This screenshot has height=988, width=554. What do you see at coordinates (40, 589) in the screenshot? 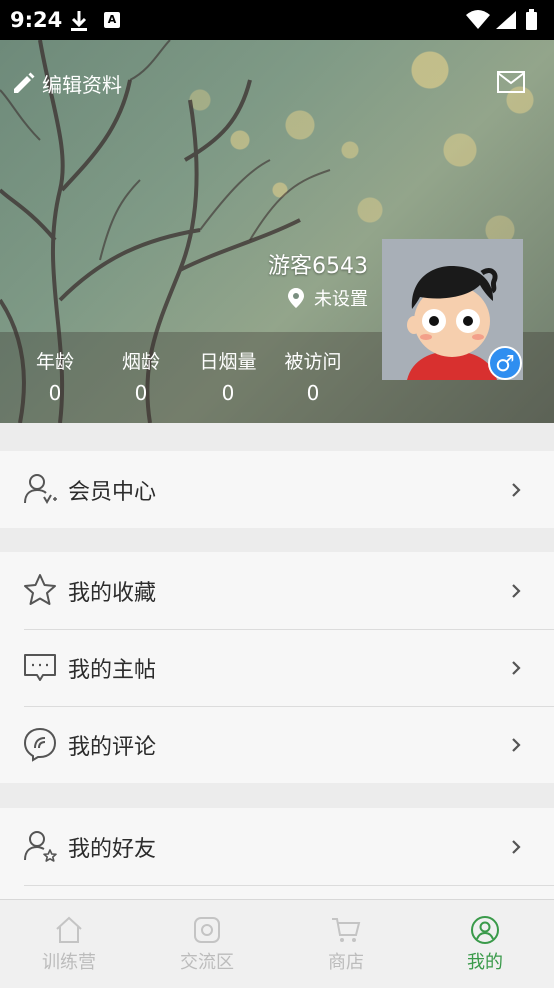
I see `star-icon` at bounding box center [40, 589].